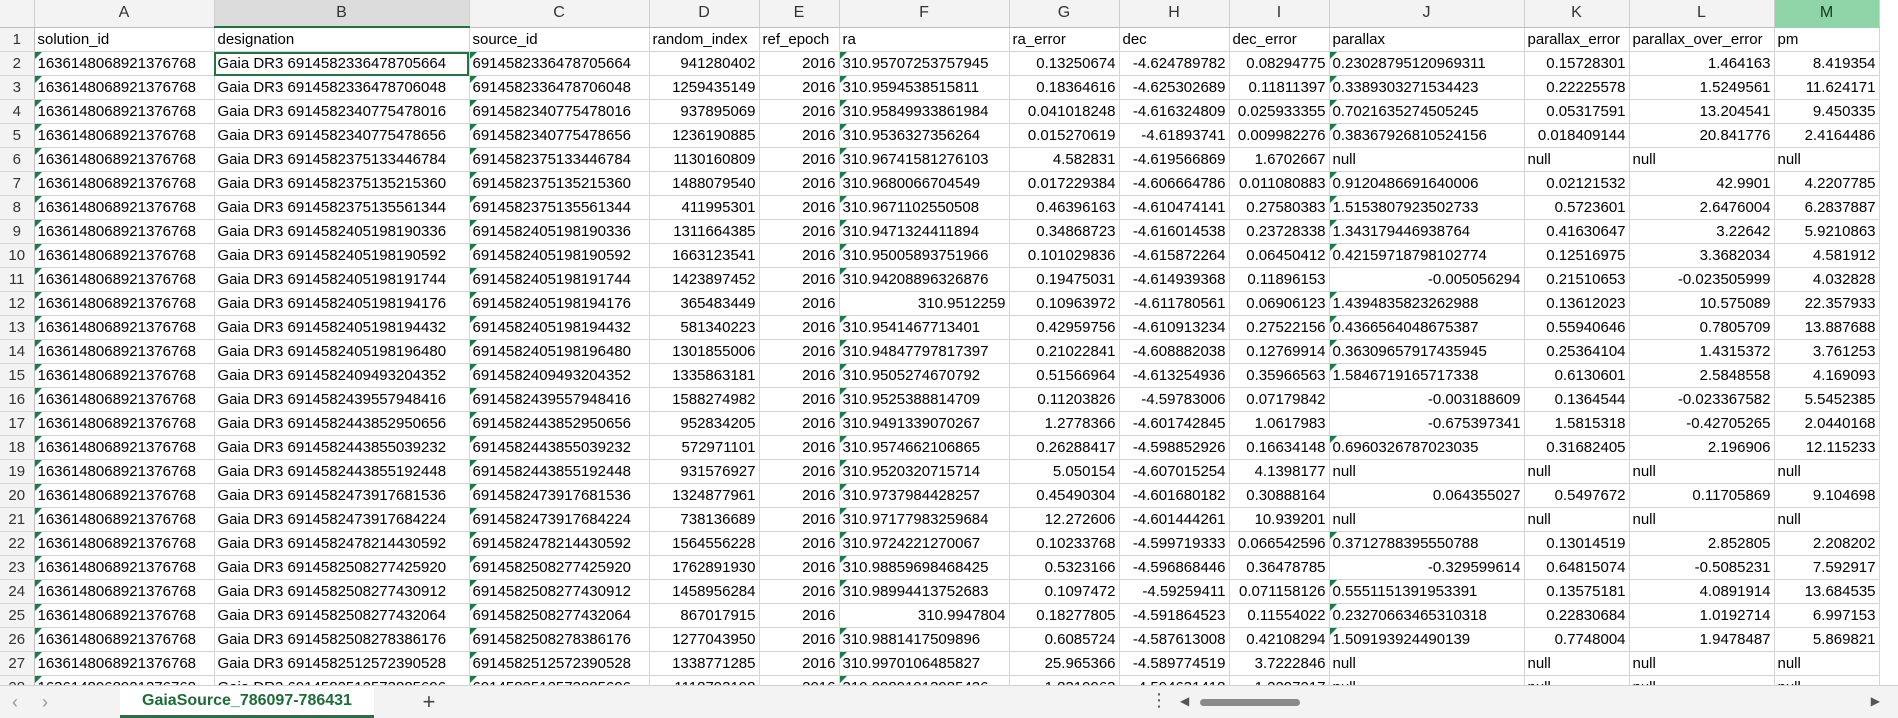  Describe the element at coordinates (924, 495) in the screenshot. I see `table-cell: 310.9737984428257` at that location.